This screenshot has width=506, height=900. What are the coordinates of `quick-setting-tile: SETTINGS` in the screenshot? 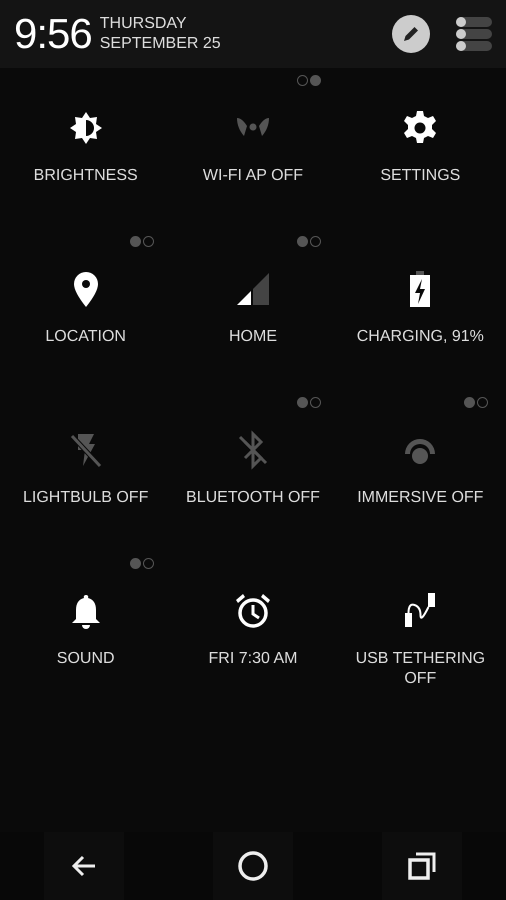 It's located at (420, 148).